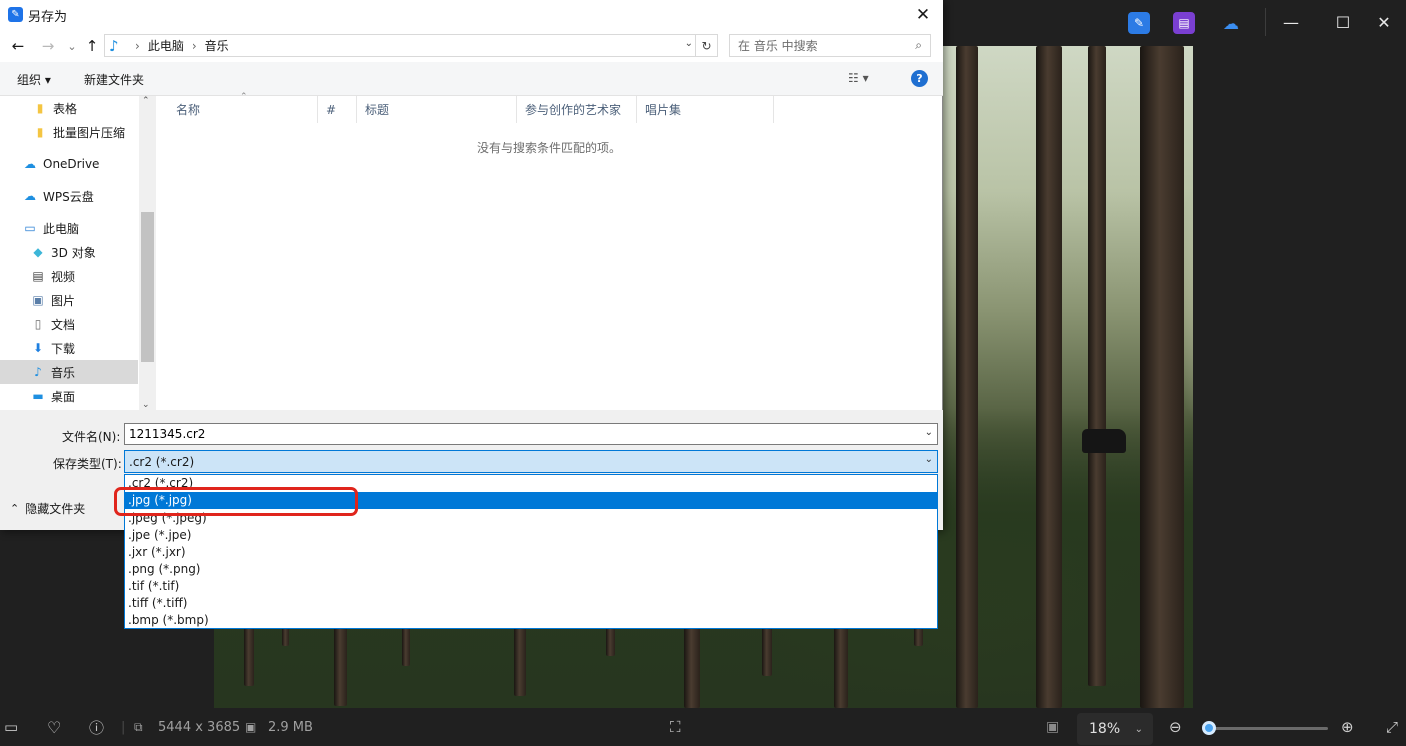 This screenshot has height=746, width=1406. Describe the element at coordinates (531, 620) in the screenshot. I see `filetype-option: .bmp (*.bmp)` at that location.